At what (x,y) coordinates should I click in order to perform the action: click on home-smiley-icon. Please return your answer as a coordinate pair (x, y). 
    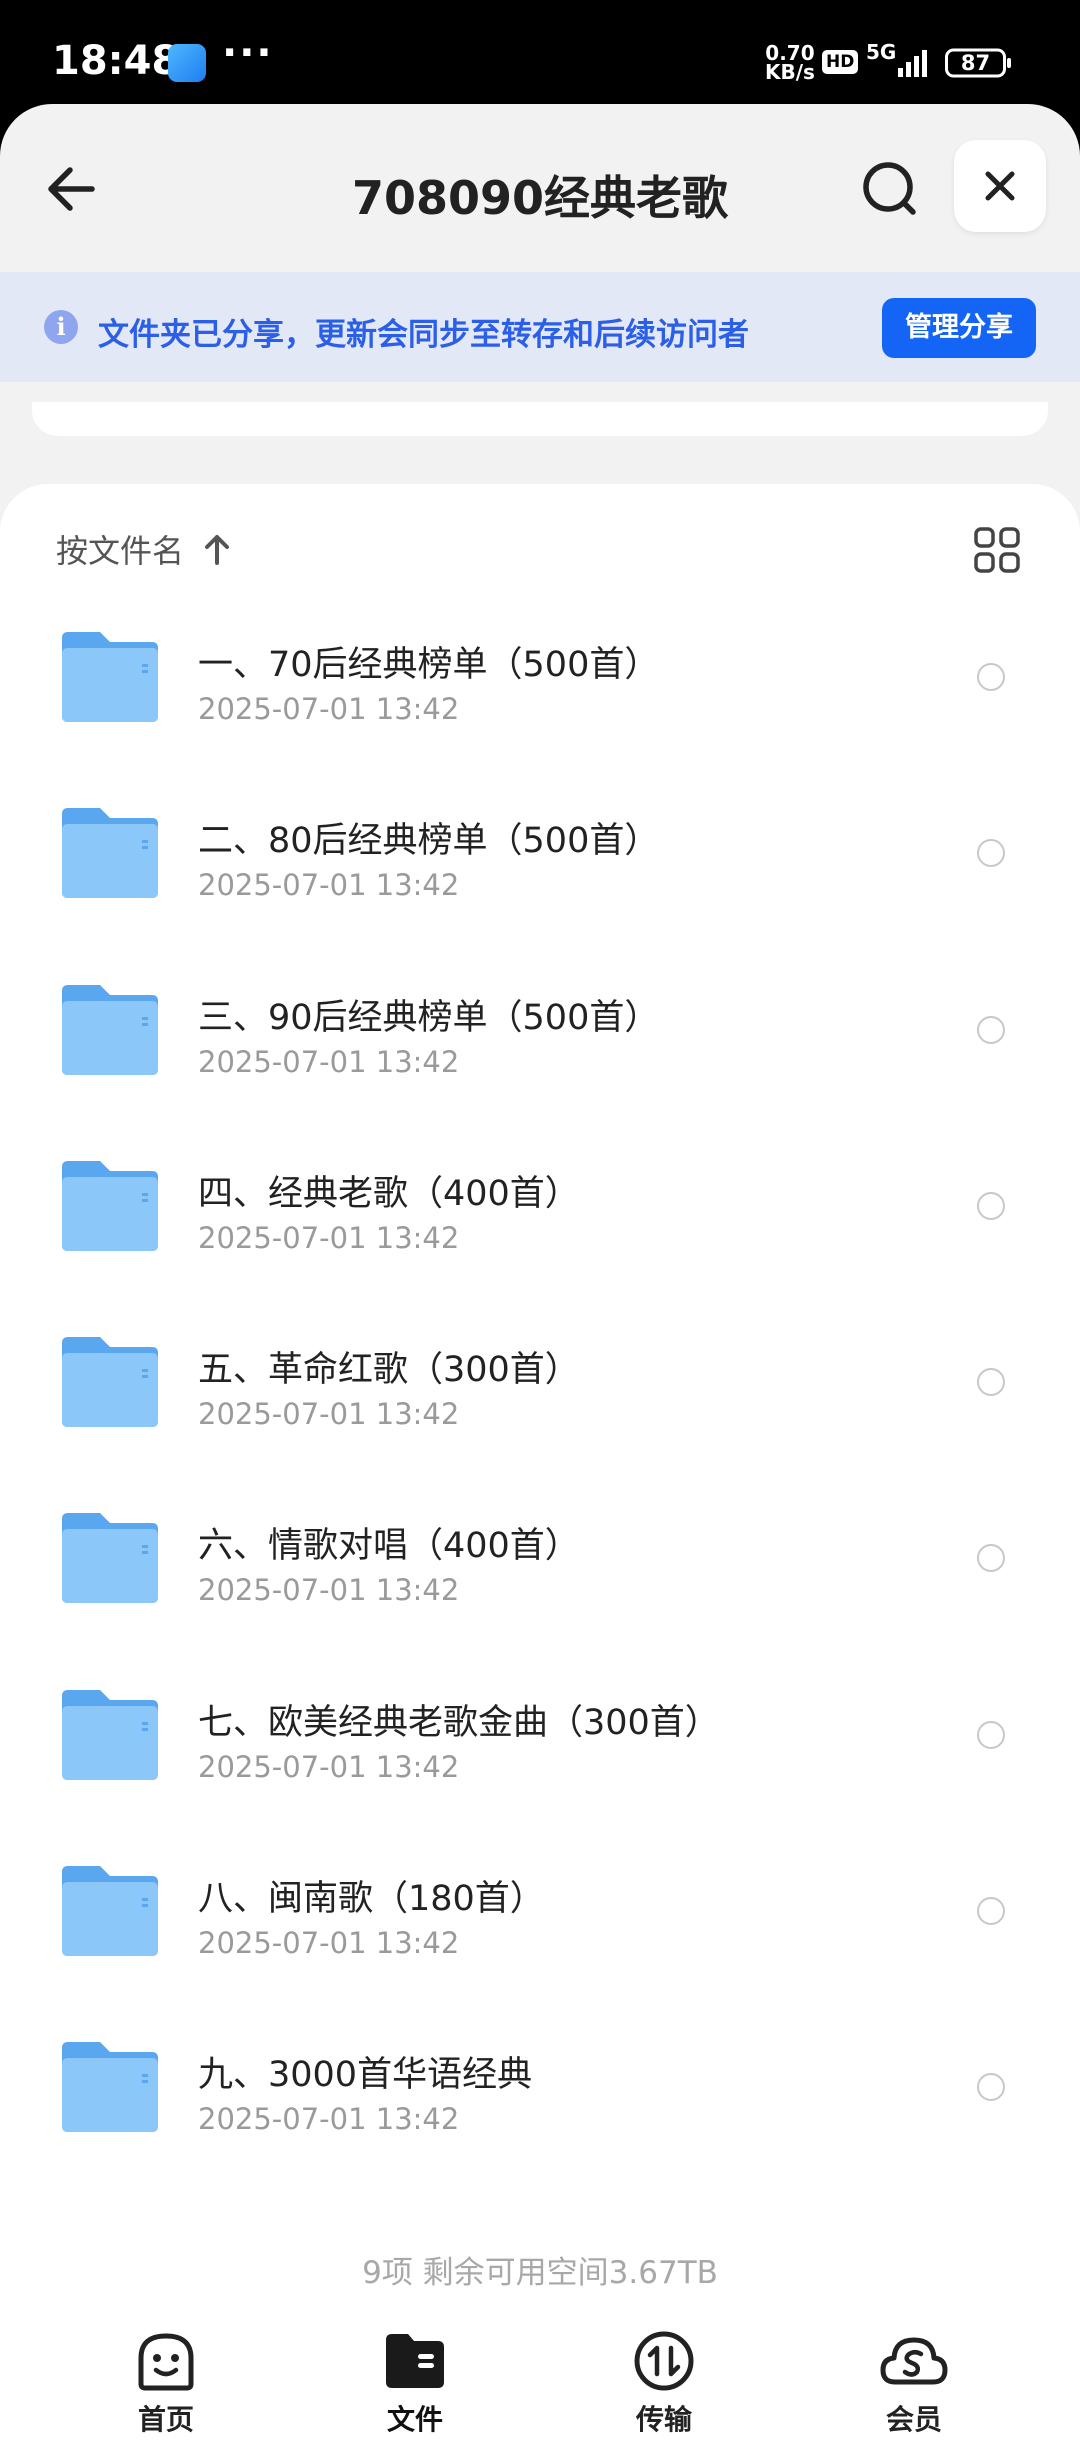
    Looking at the image, I should click on (166, 2362).